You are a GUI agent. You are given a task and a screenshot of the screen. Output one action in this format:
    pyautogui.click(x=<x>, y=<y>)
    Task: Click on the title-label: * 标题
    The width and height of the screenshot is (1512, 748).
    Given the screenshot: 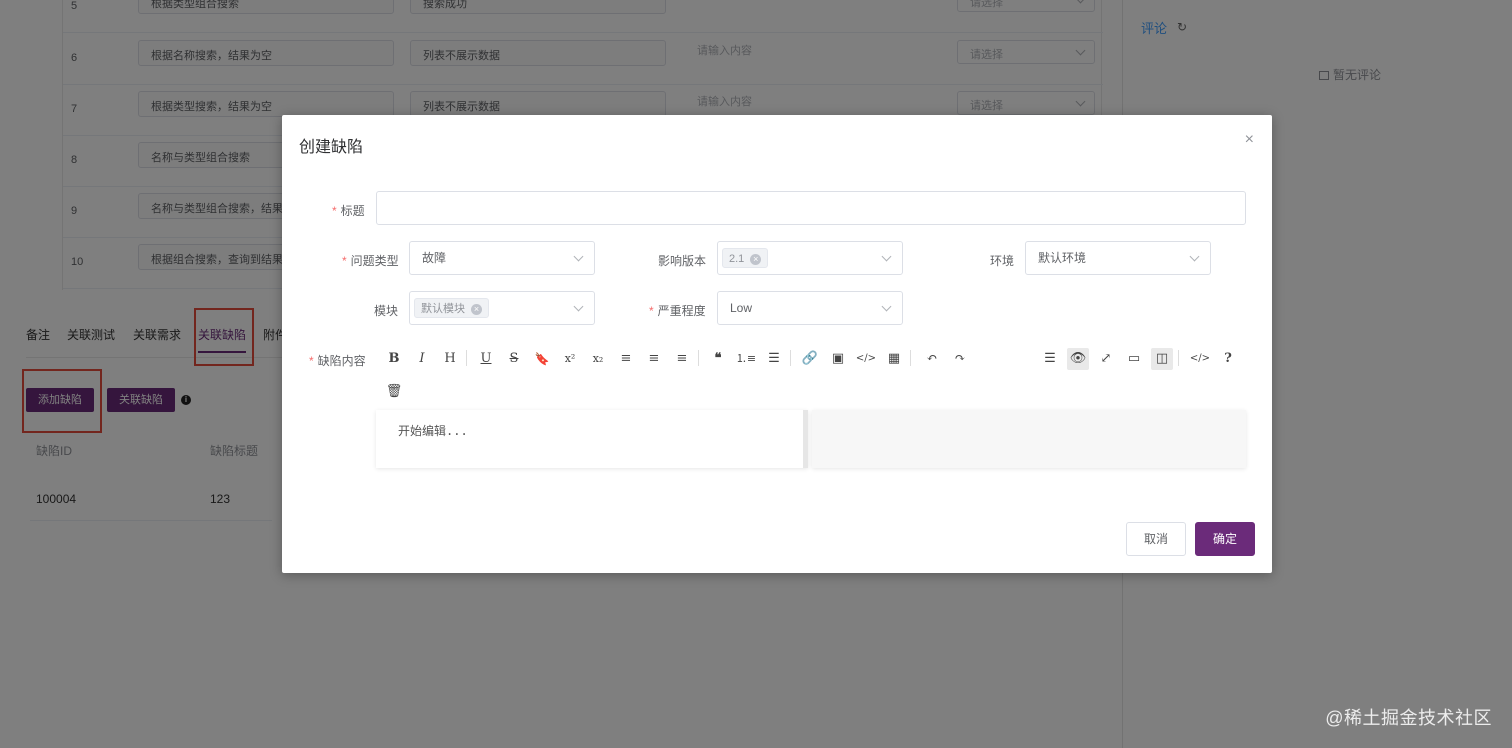 What is the action you would take?
    pyautogui.click(x=348, y=211)
    